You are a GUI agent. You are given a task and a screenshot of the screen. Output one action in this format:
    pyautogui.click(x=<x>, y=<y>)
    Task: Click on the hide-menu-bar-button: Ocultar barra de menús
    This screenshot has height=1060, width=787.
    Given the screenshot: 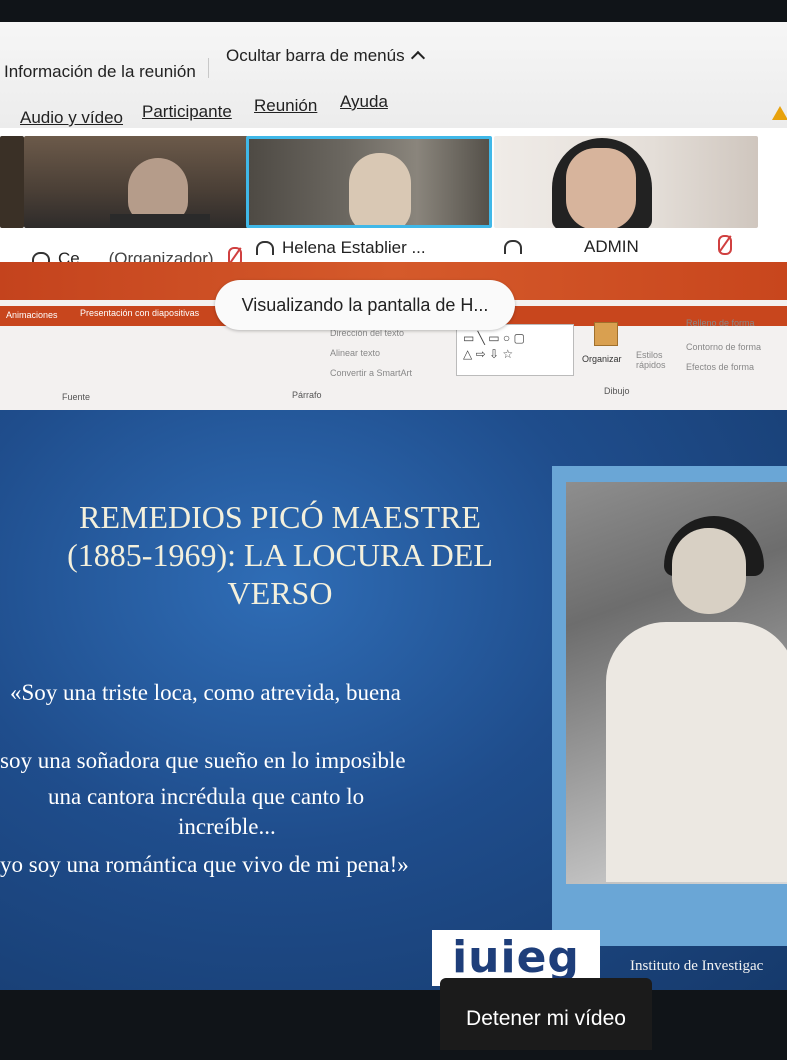 What is the action you would take?
    pyautogui.click(x=325, y=56)
    